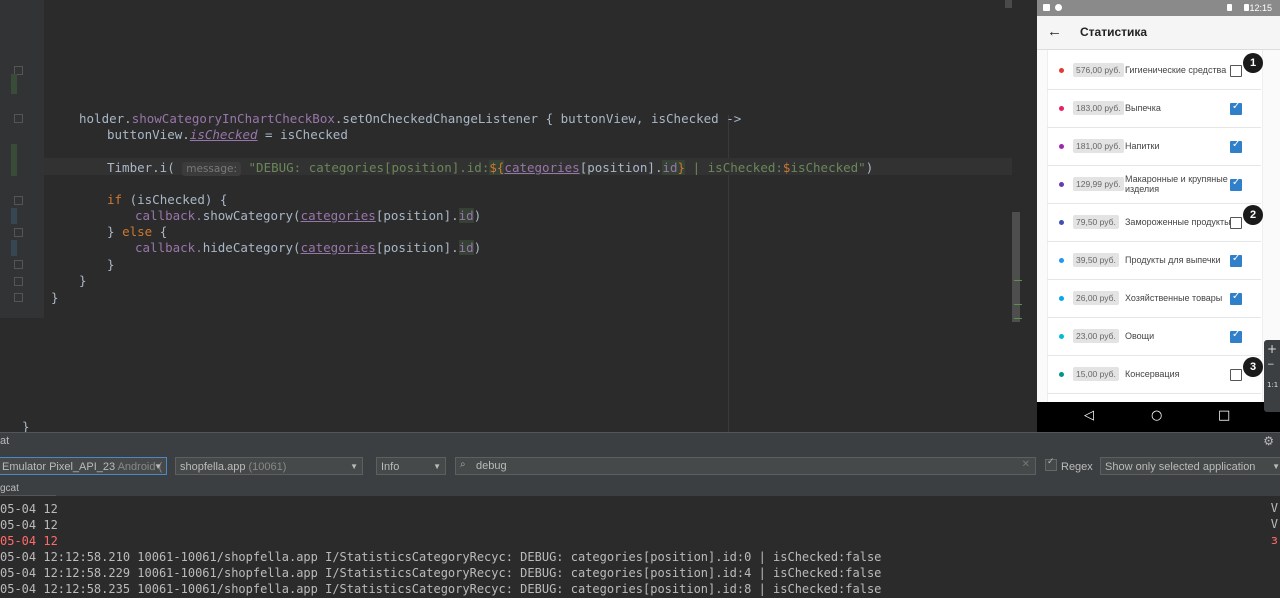  I want to click on log-level-value: Info, so click(390, 467).